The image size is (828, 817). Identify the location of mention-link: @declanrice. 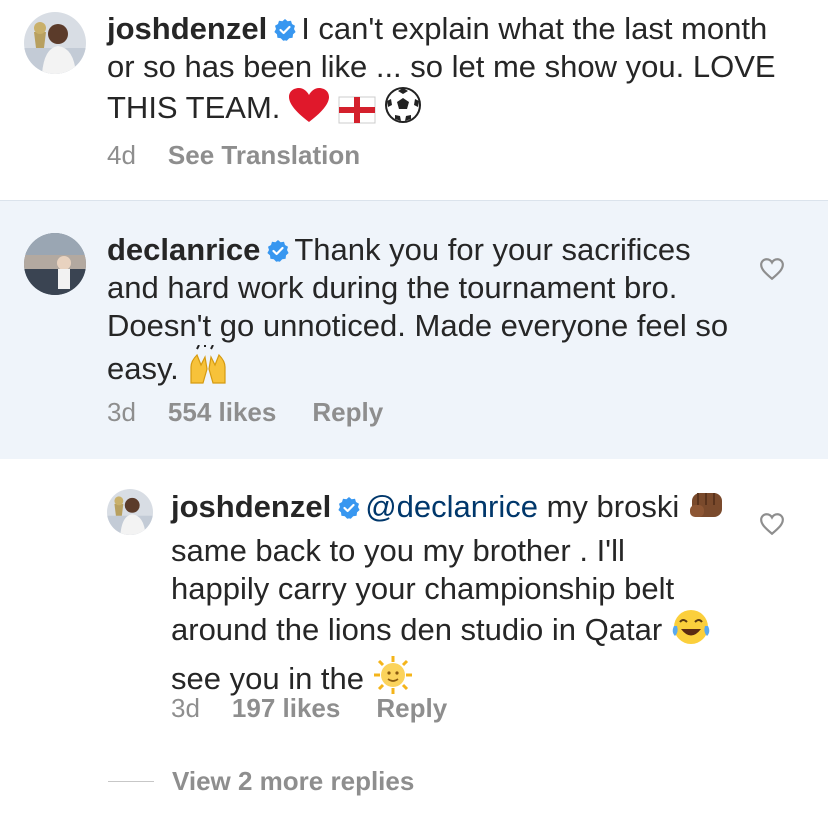
(451, 506).